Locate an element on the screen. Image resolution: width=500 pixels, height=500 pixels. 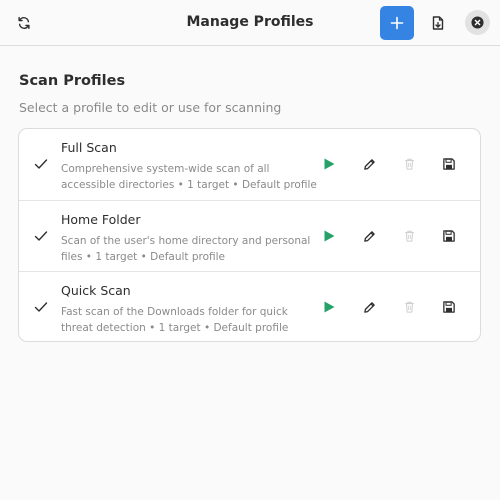
import-file-icon is located at coordinates (438, 23).